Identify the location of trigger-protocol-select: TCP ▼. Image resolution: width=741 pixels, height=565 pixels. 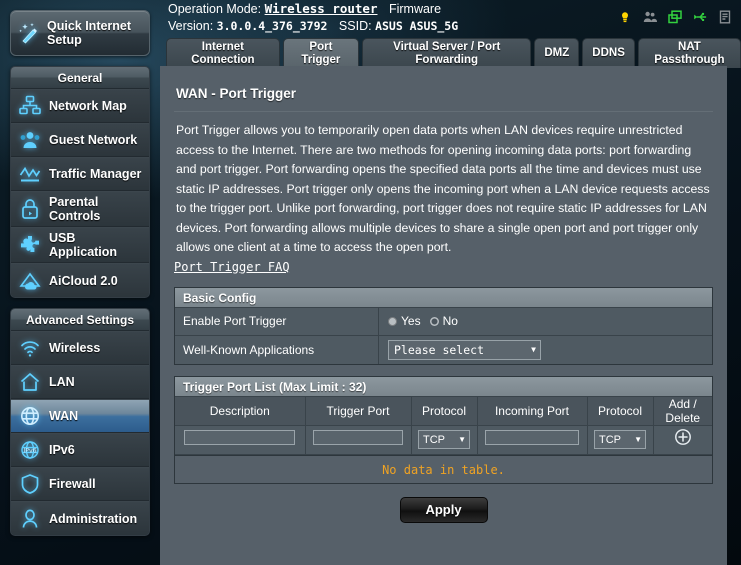
(444, 440).